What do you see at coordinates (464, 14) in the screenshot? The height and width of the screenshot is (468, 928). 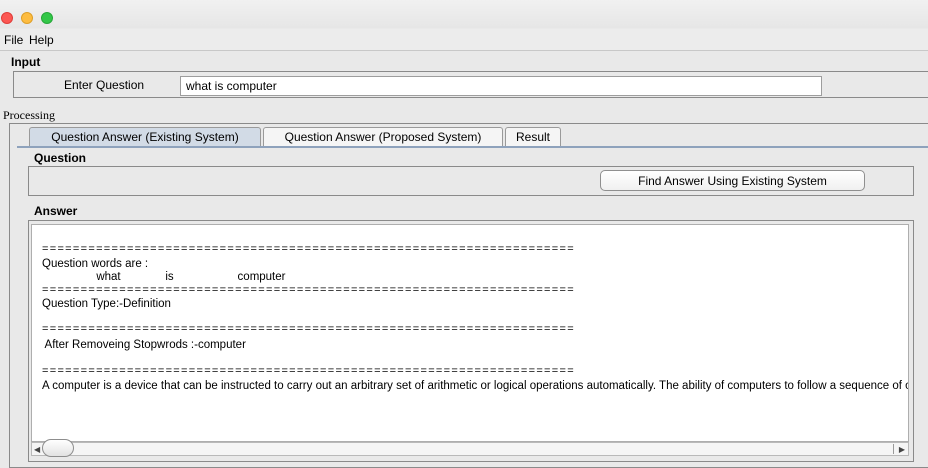 I see `window-titlebar` at bounding box center [464, 14].